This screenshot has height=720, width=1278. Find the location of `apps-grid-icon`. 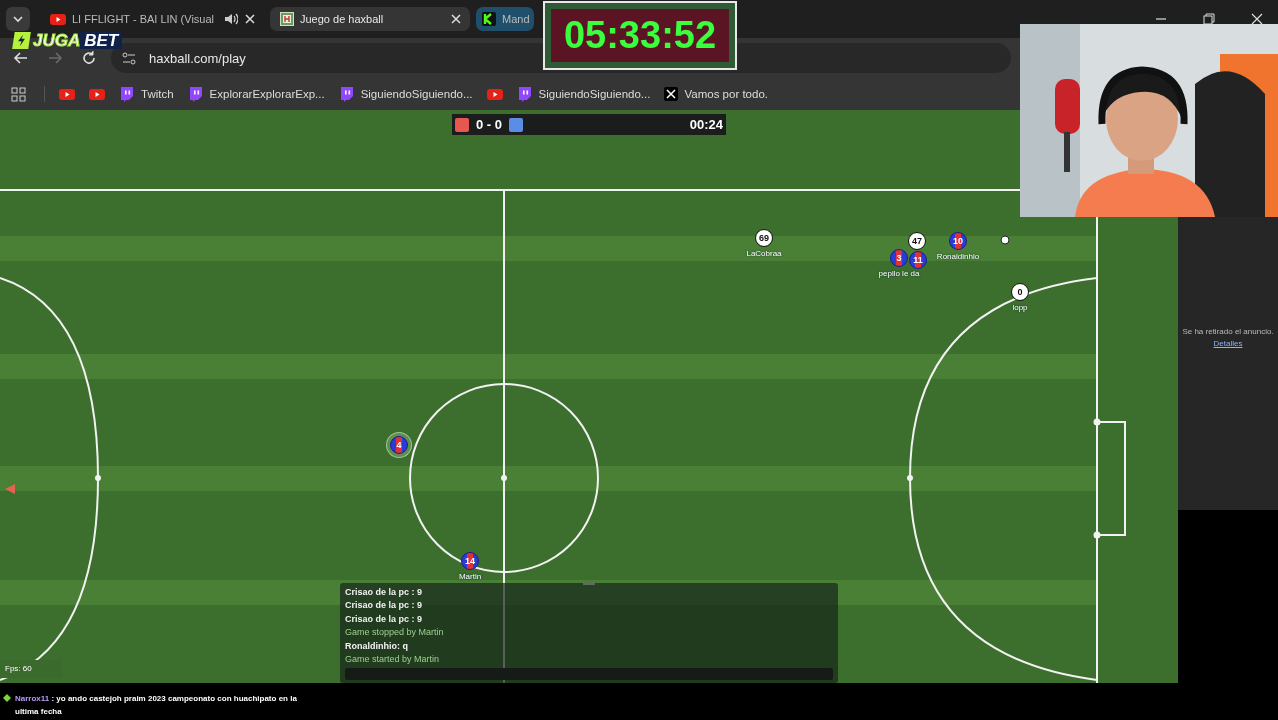

apps-grid-icon is located at coordinates (18, 94).